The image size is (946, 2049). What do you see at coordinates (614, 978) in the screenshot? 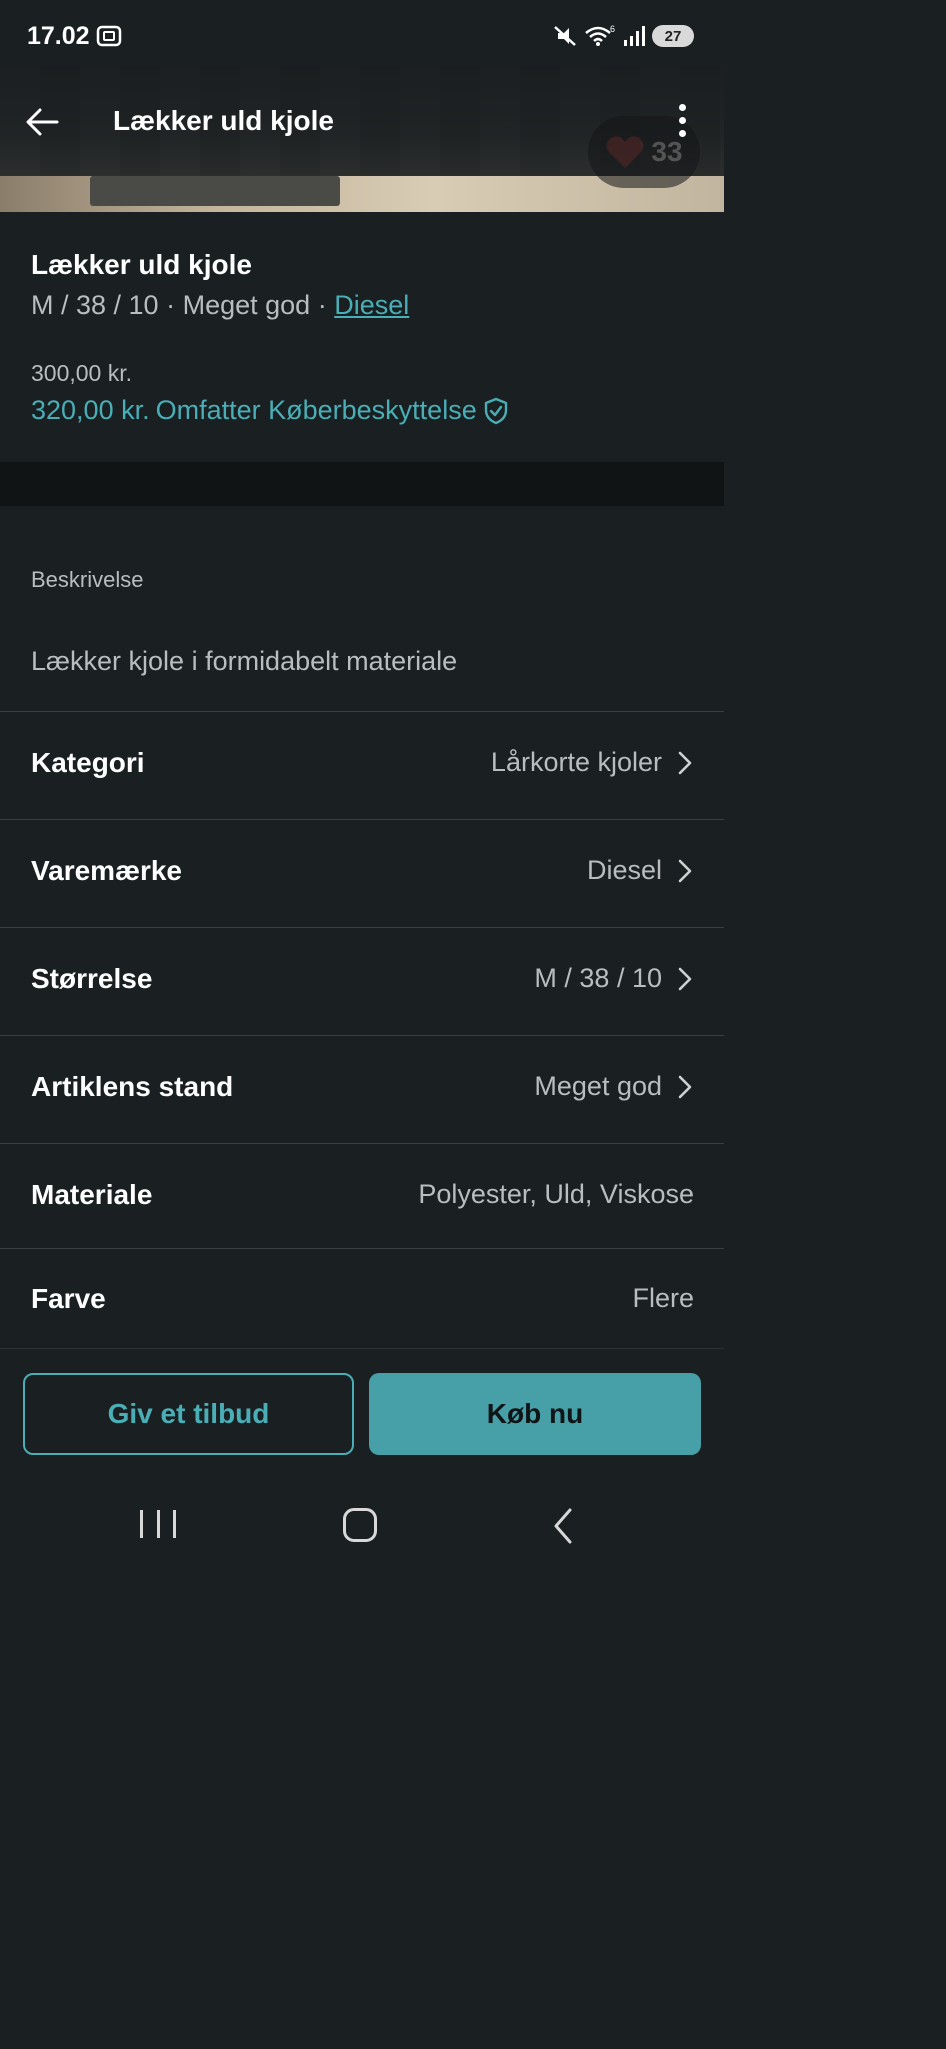
I see `attribute-value: M / 38 / 10` at bounding box center [614, 978].